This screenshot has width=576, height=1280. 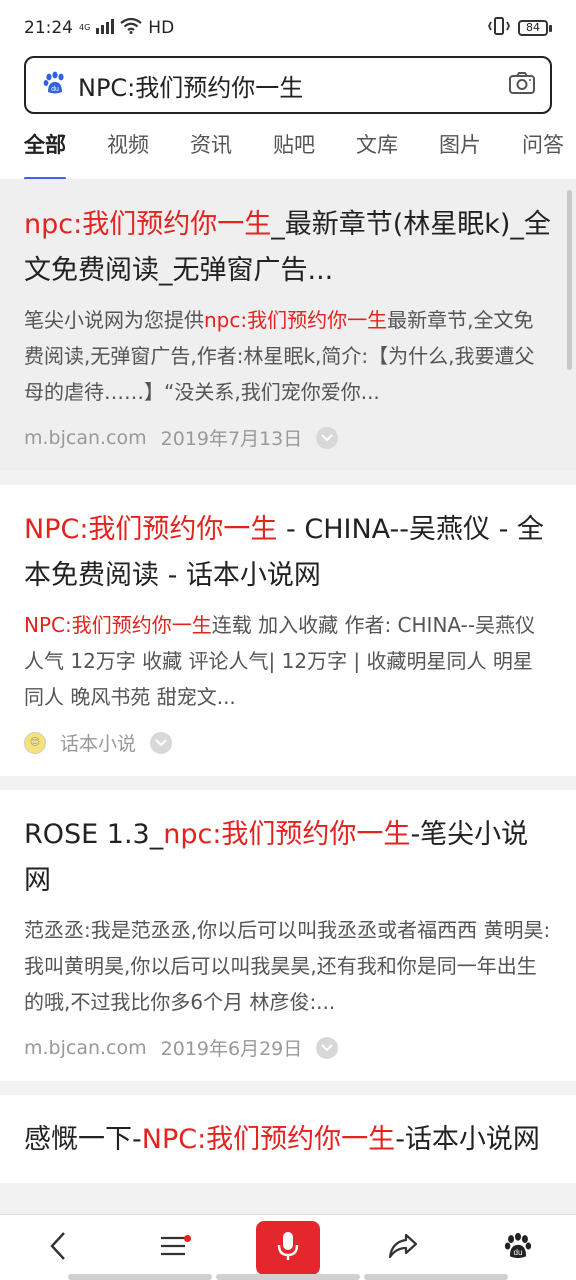 What do you see at coordinates (83, 1139) in the screenshot?
I see `title-prefix: 感慨一下-` at bounding box center [83, 1139].